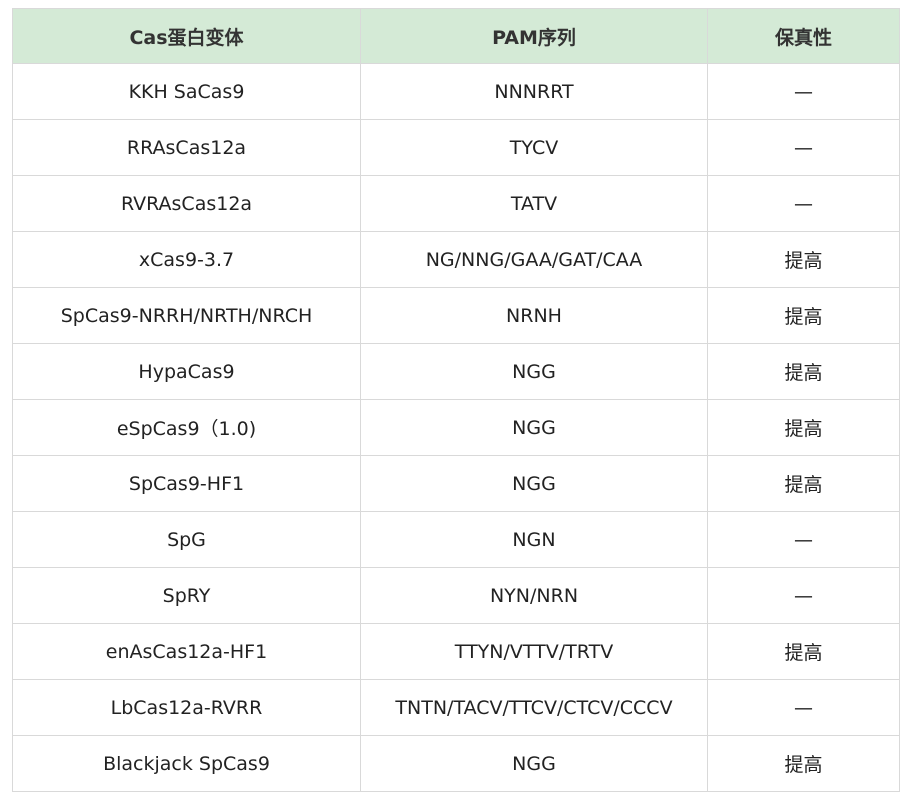 This screenshot has width=909, height=805. What do you see at coordinates (534, 36) in the screenshot?
I see `header-pam-sequence: PAM序列` at bounding box center [534, 36].